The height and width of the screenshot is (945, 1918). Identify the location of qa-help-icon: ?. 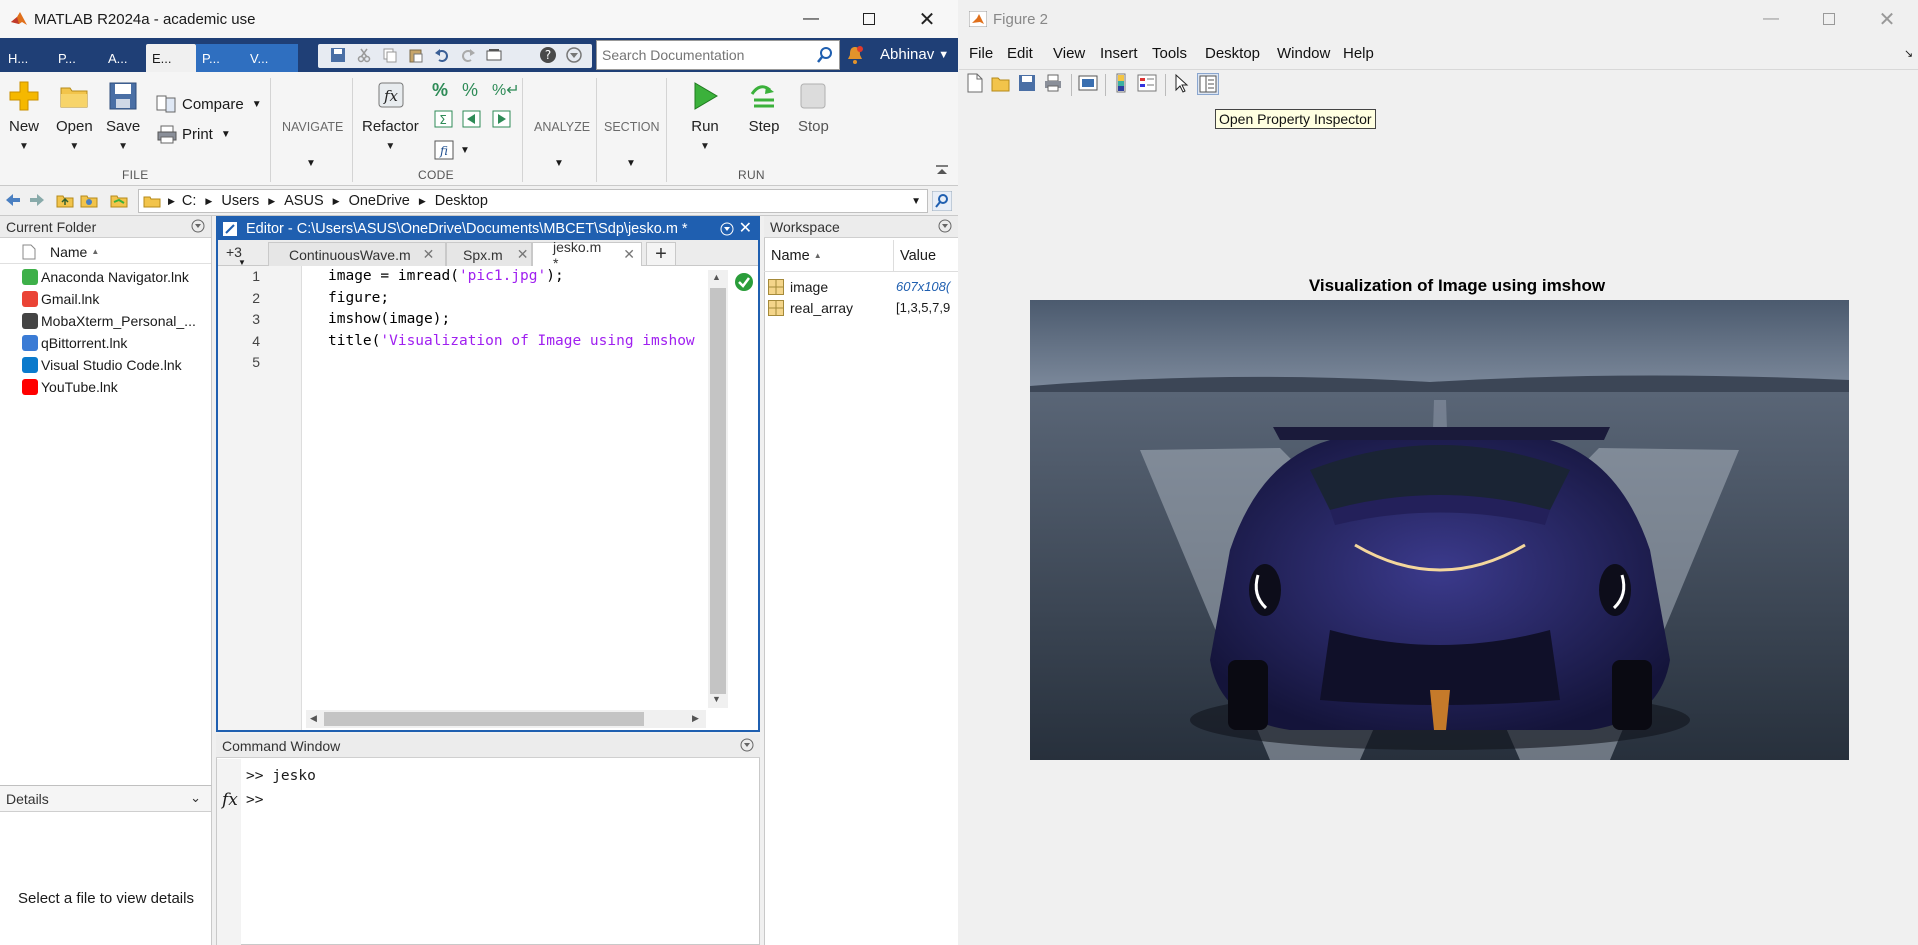
(548, 55).